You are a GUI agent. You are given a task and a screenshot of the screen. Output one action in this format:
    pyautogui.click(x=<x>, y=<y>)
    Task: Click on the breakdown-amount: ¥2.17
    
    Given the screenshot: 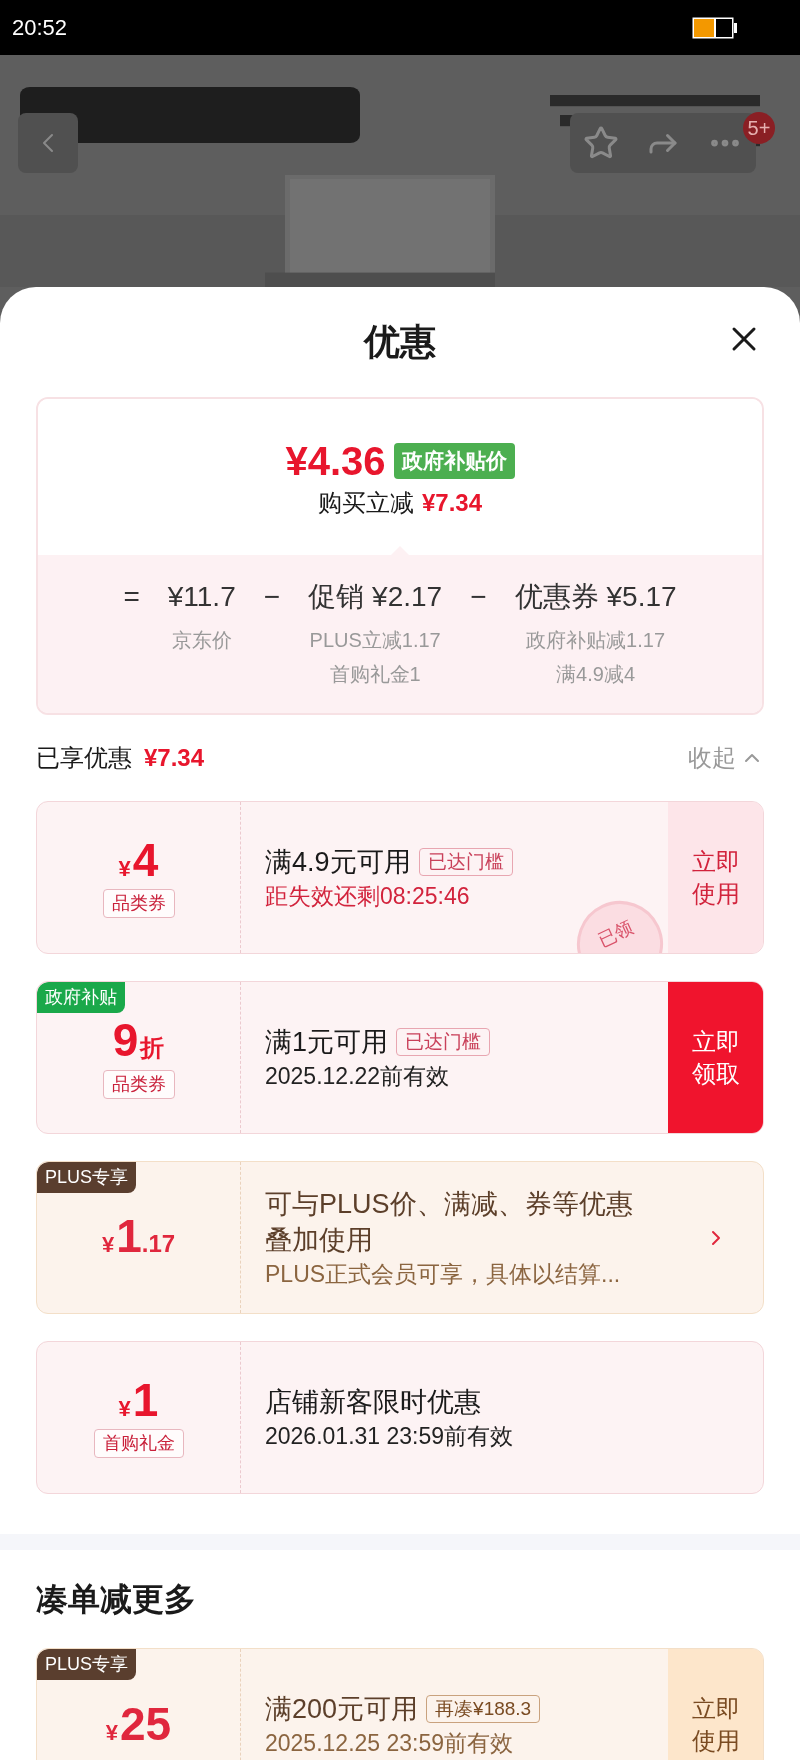 What is the action you would take?
    pyautogui.click(x=407, y=597)
    